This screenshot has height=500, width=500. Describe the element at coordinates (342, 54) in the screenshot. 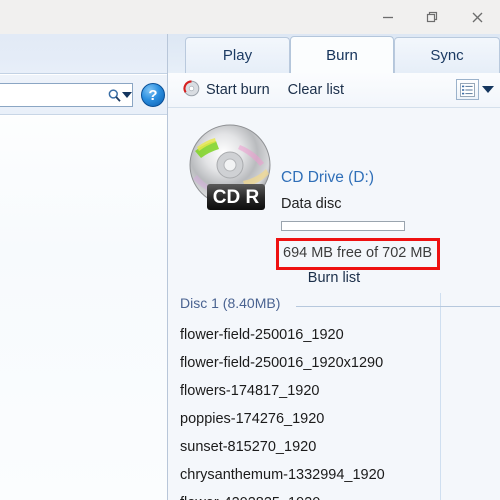

I see `tab-burn: Burn` at that location.